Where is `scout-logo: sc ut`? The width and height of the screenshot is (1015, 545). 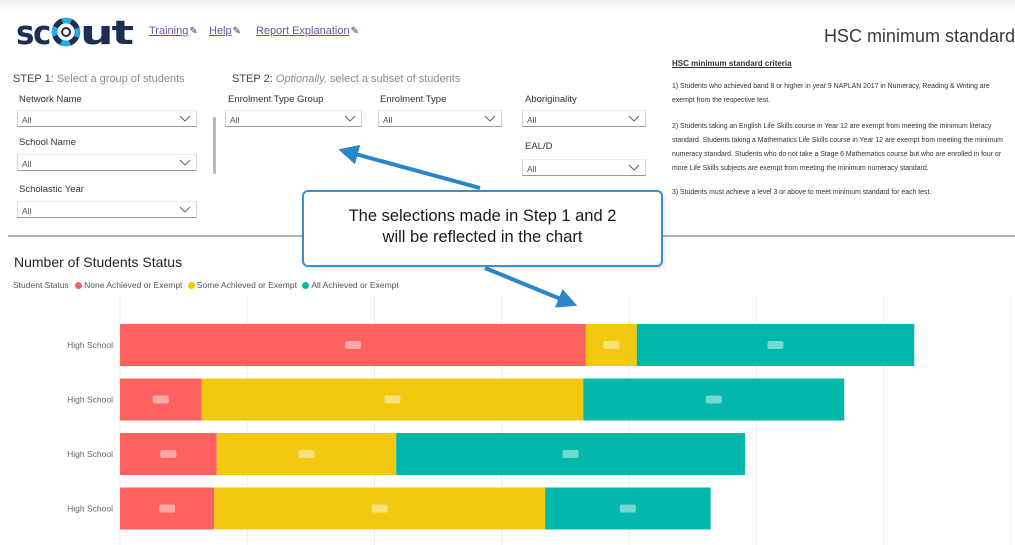
scout-logo: sc ut is located at coordinates (76, 32).